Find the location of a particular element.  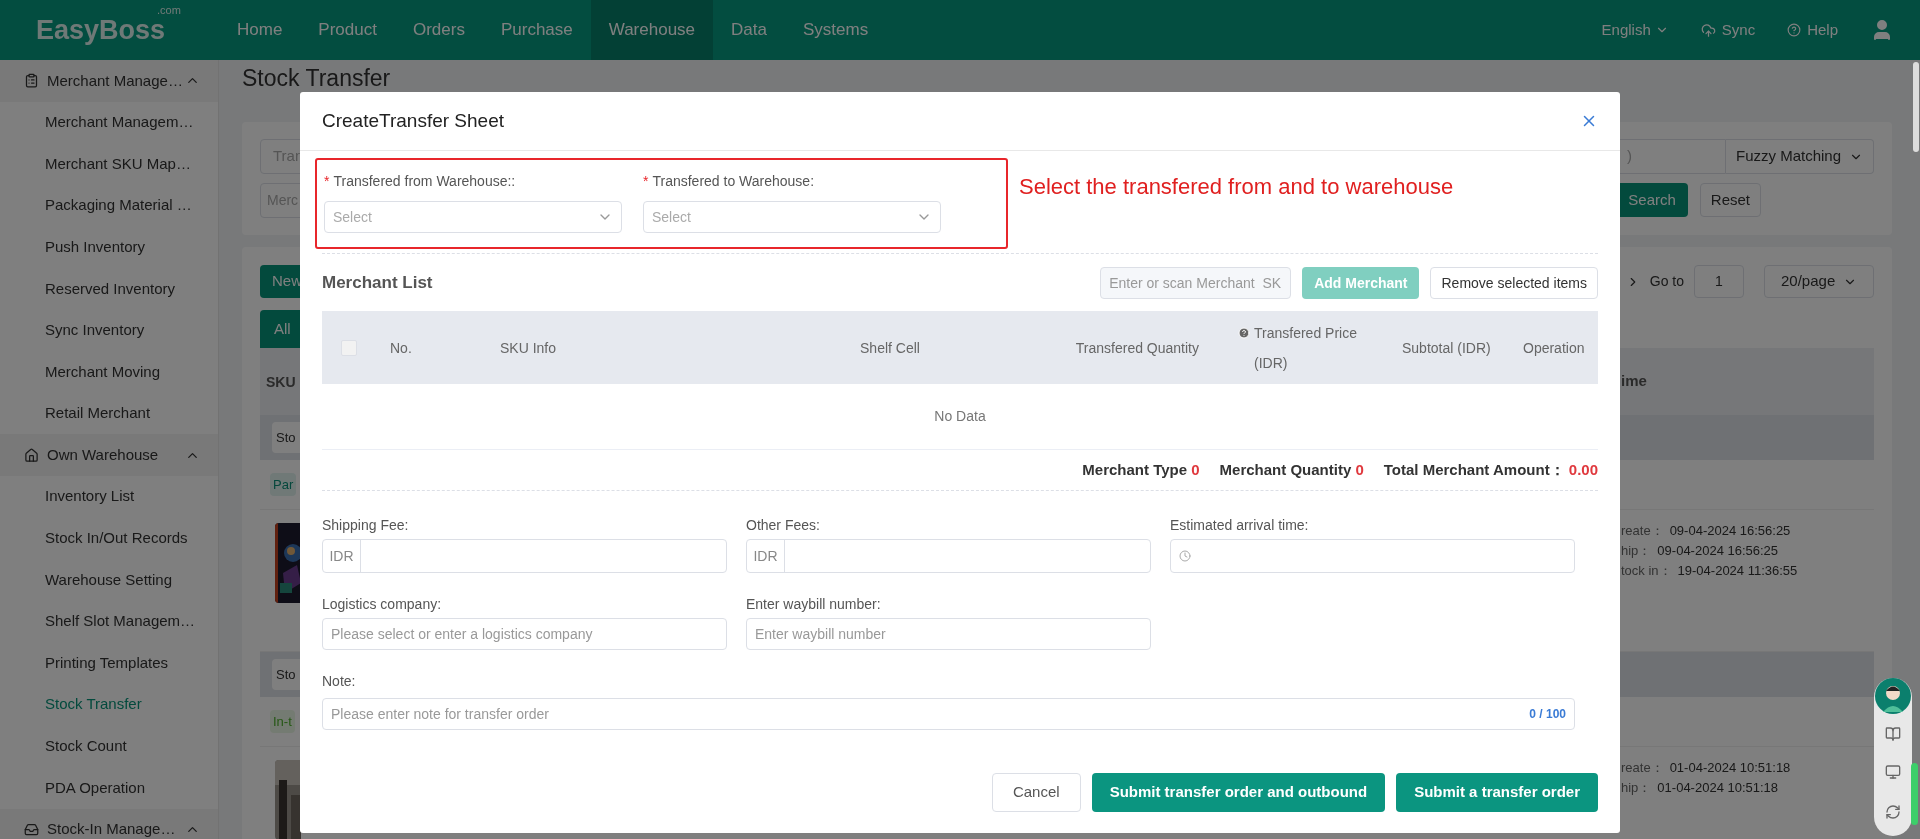

input-field: Enter waybill number is located at coordinates (948, 634).